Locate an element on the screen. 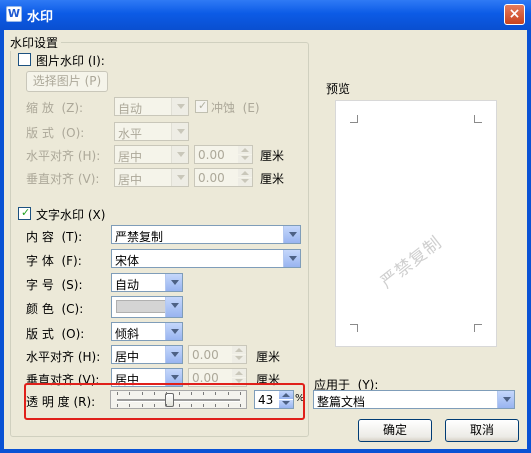  settings-group-title: 水印设置 is located at coordinates (36, 42).